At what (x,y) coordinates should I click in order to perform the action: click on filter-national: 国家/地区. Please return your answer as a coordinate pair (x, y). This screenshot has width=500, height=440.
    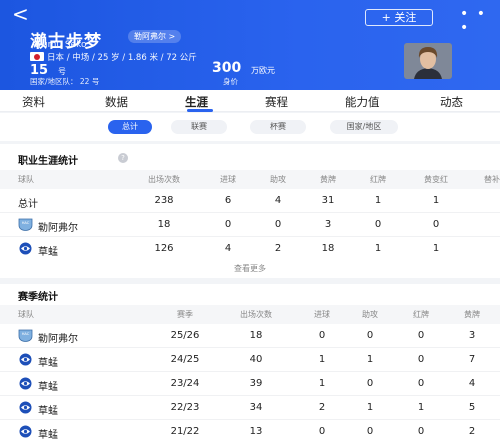
    Looking at the image, I should click on (364, 127).